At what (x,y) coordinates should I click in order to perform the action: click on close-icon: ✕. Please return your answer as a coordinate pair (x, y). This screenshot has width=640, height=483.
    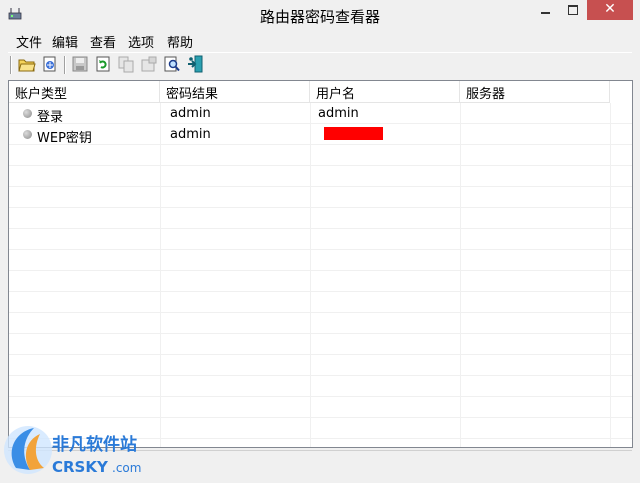
    Looking at the image, I should click on (610, 9).